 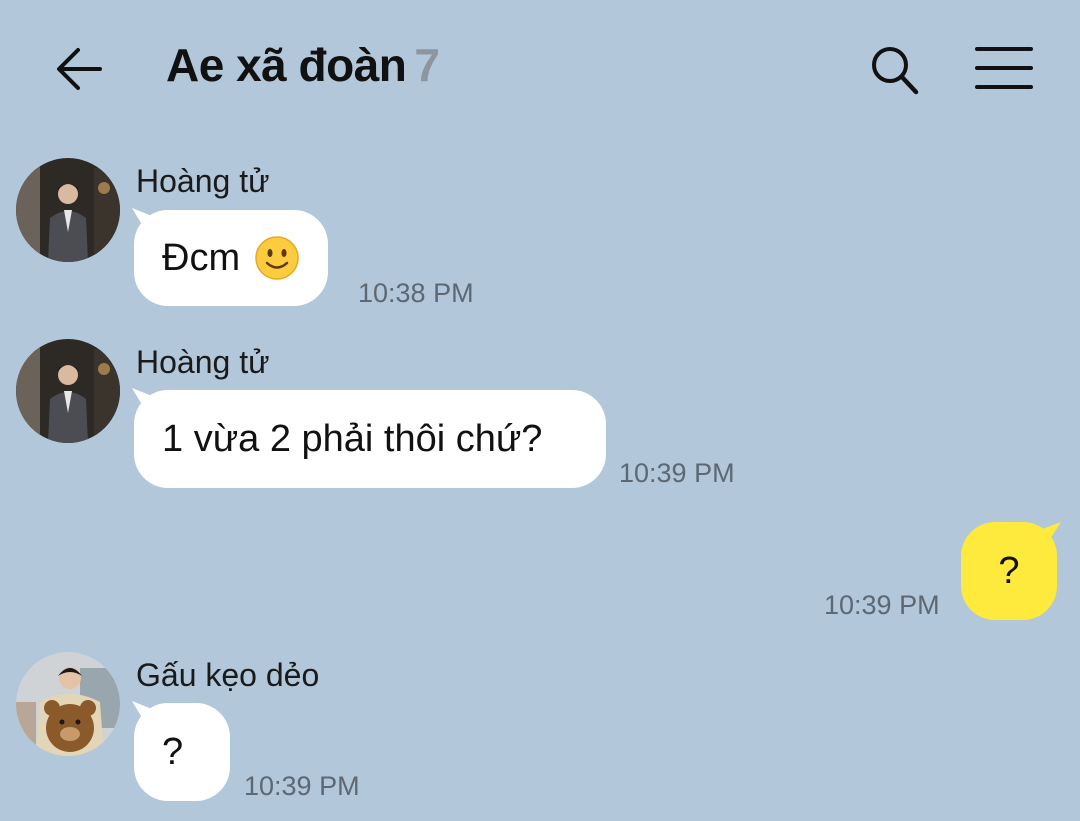 What do you see at coordinates (68, 704) in the screenshot?
I see `avatar-gau-keo-deo` at bounding box center [68, 704].